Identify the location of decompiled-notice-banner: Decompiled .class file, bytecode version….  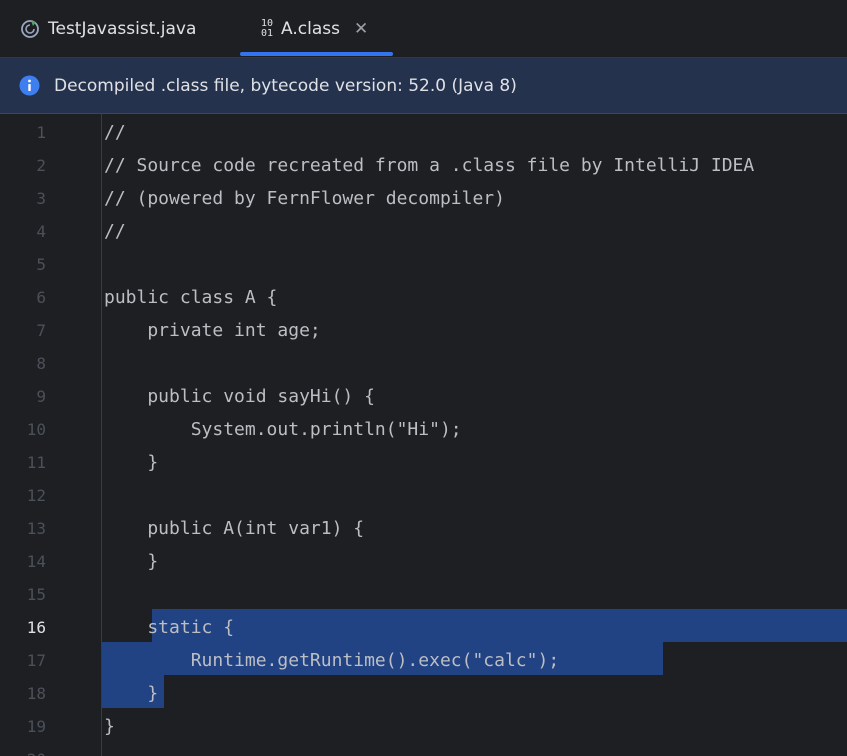
(423, 85).